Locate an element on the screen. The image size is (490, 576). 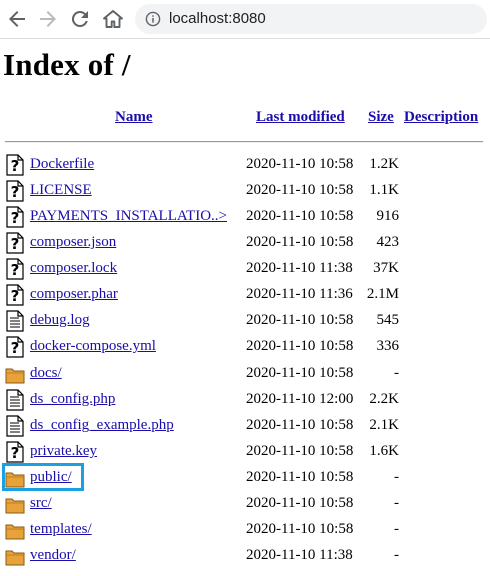
home-icon is located at coordinates (113, 19).